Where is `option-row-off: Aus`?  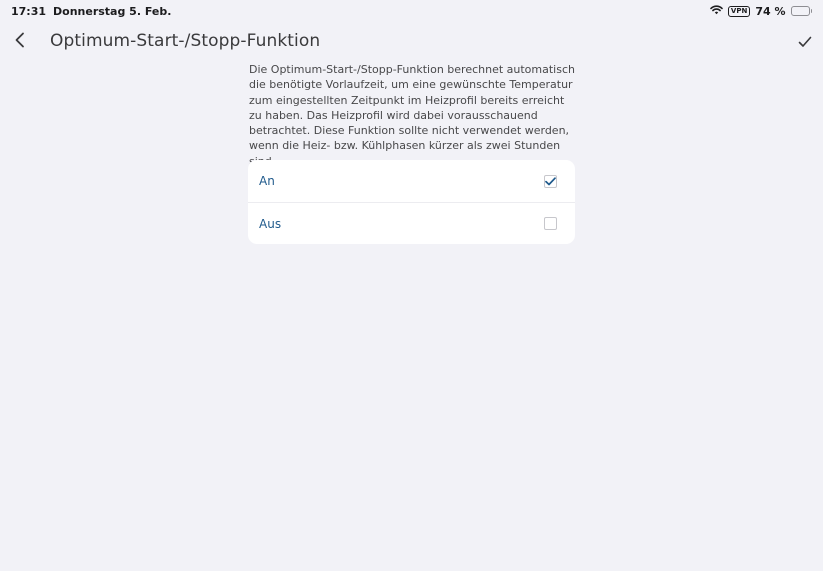
option-row-off: Aus is located at coordinates (411, 223).